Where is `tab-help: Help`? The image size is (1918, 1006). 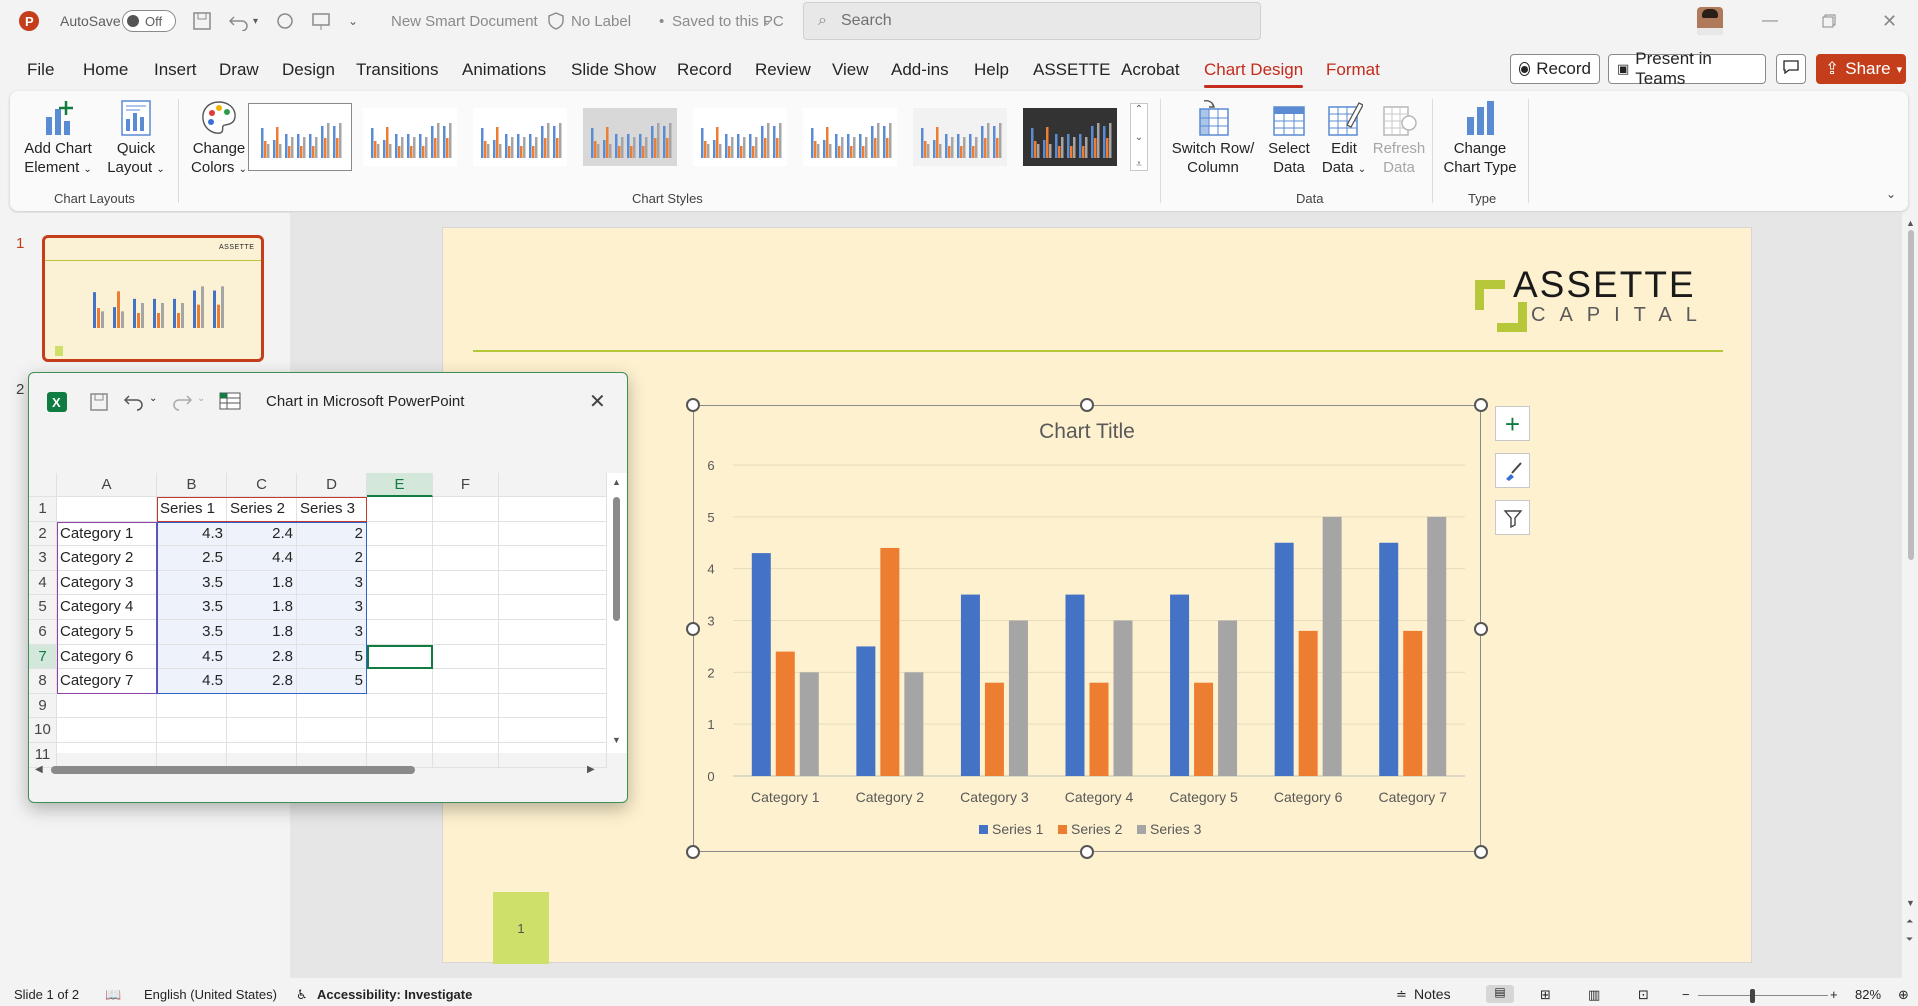
tab-help: Help is located at coordinates (991, 70).